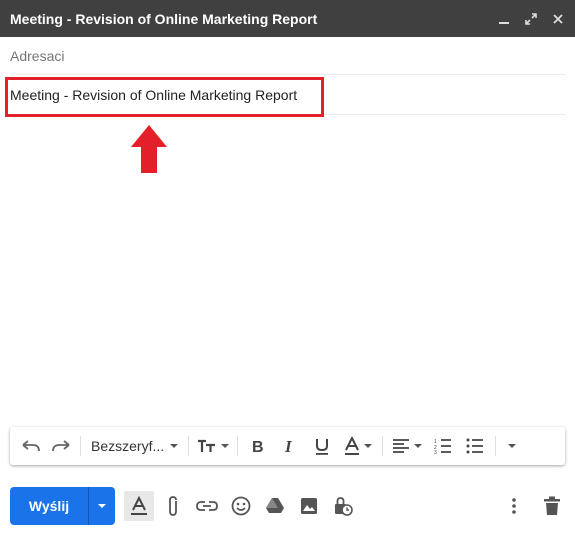 This screenshot has width=575, height=535. Describe the element at coordinates (31, 446) in the screenshot. I see `undo-icon` at that location.